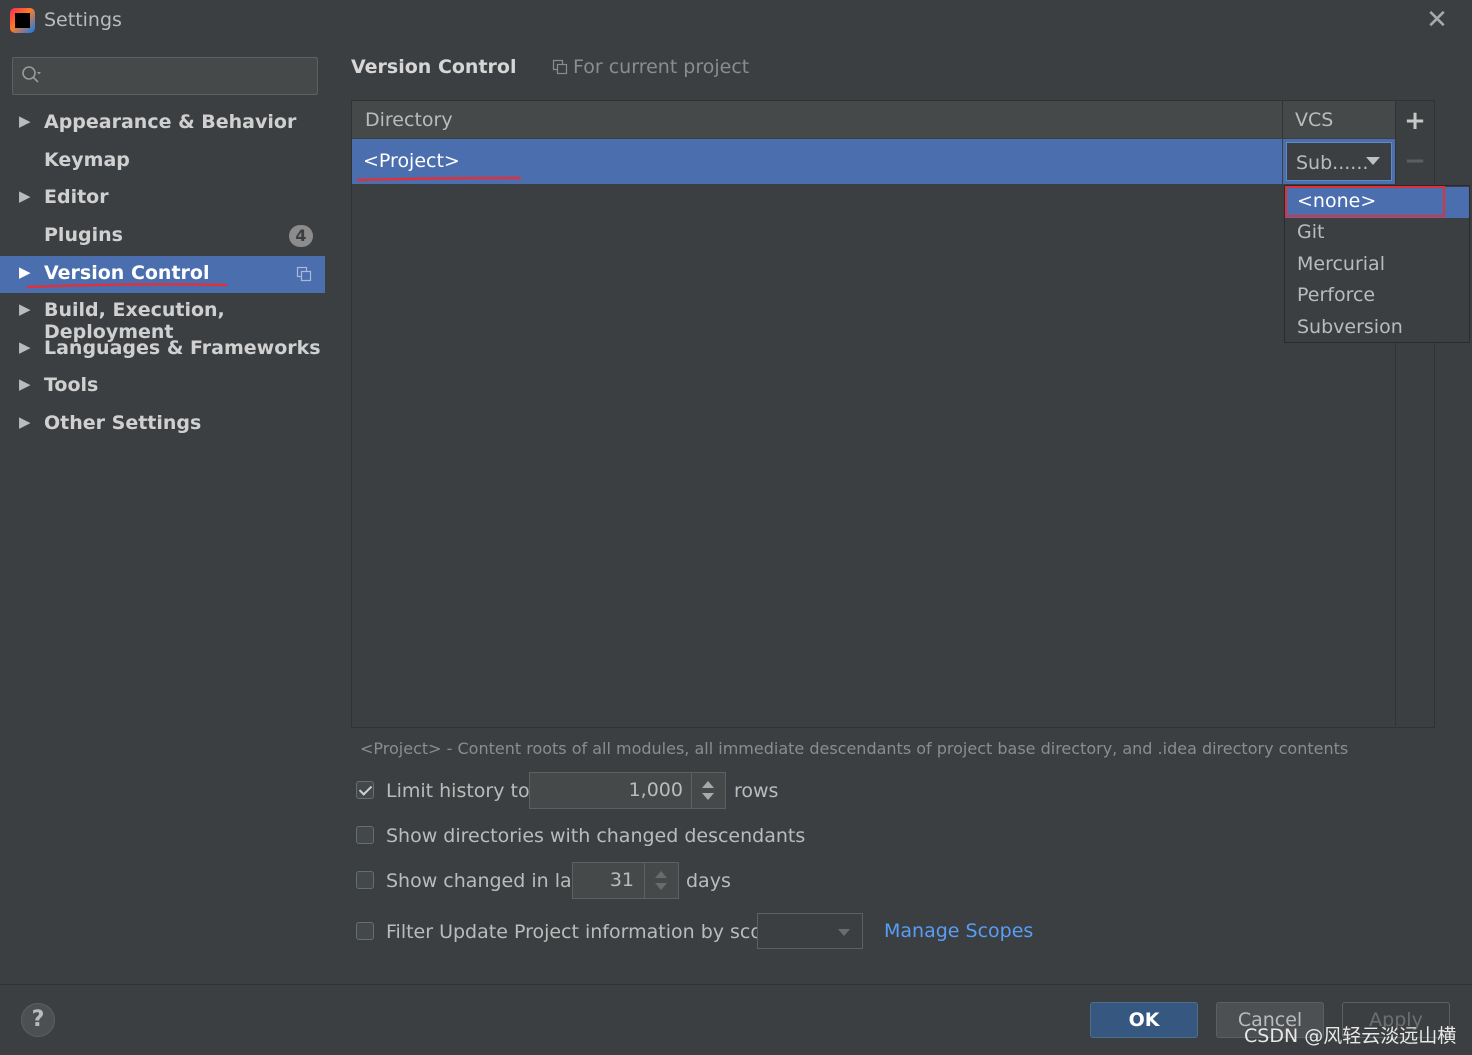  Describe the element at coordinates (22, 20) in the screenshot. I see `intellij-logo-icon` at that location.